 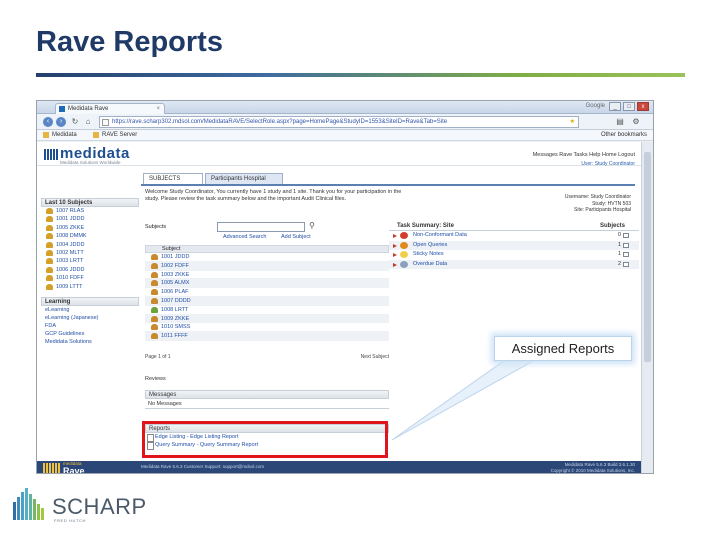 What do you see at coordinates (88, 122) in the screenshot?
I see `home-icon: ⌂` at bounding box center [88, 122].